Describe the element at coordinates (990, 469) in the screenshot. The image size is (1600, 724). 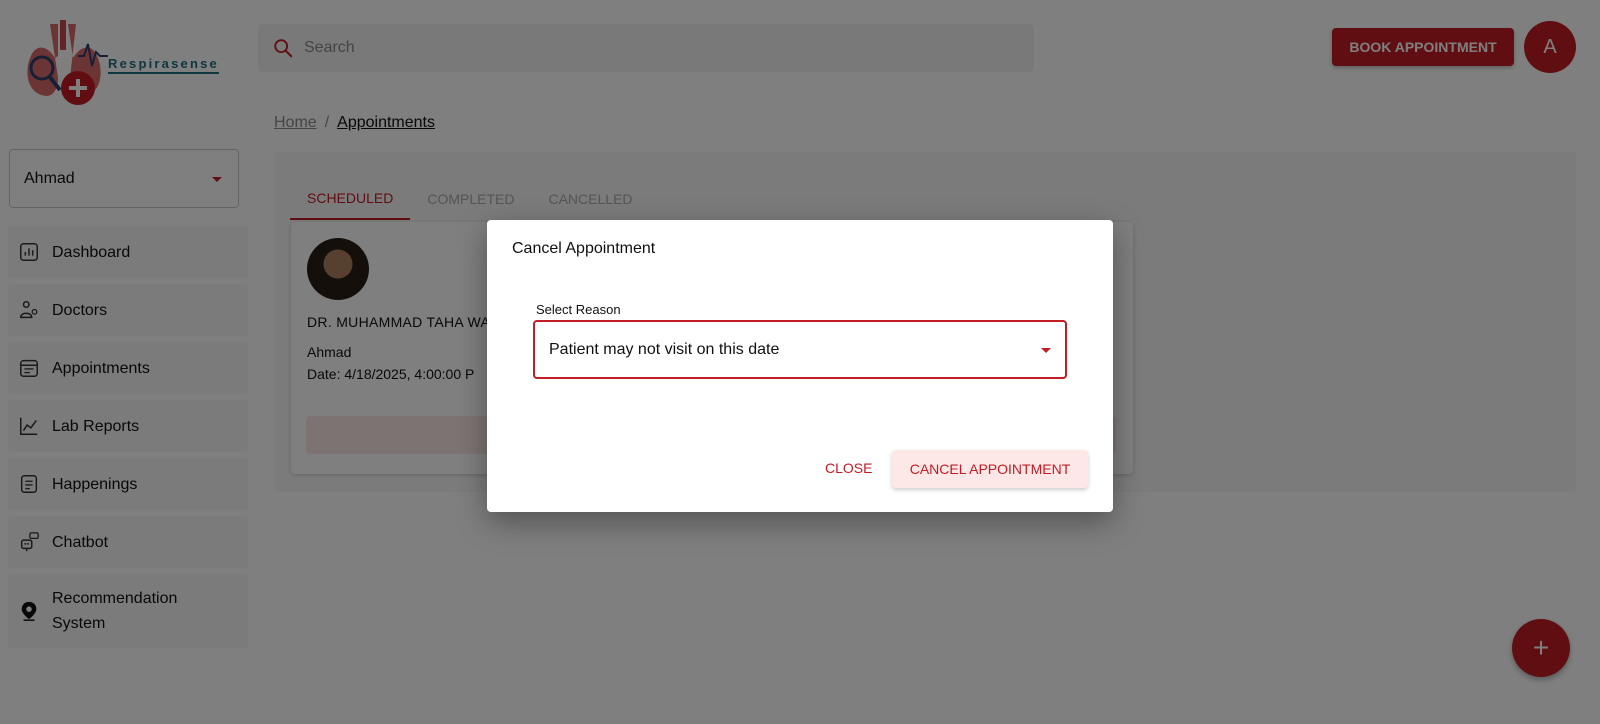
I see `confirm-cancel-appointment-button: CANCEL APPOINTMENT` at that location.